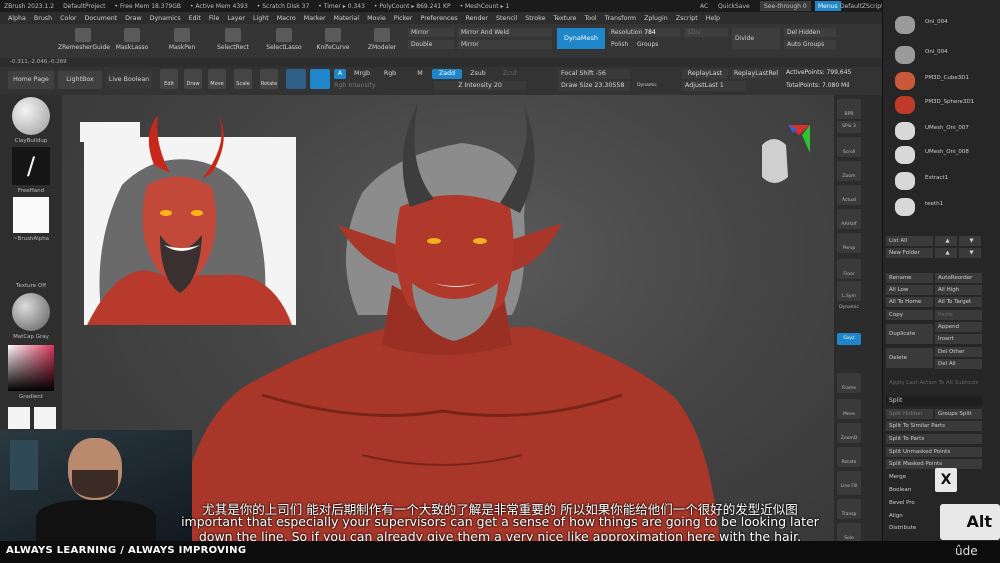 The image size is (1000, 563). Describe the element at coordinates (849, 109) in the screenshot. I see `bpr-button: BPR` at that location.